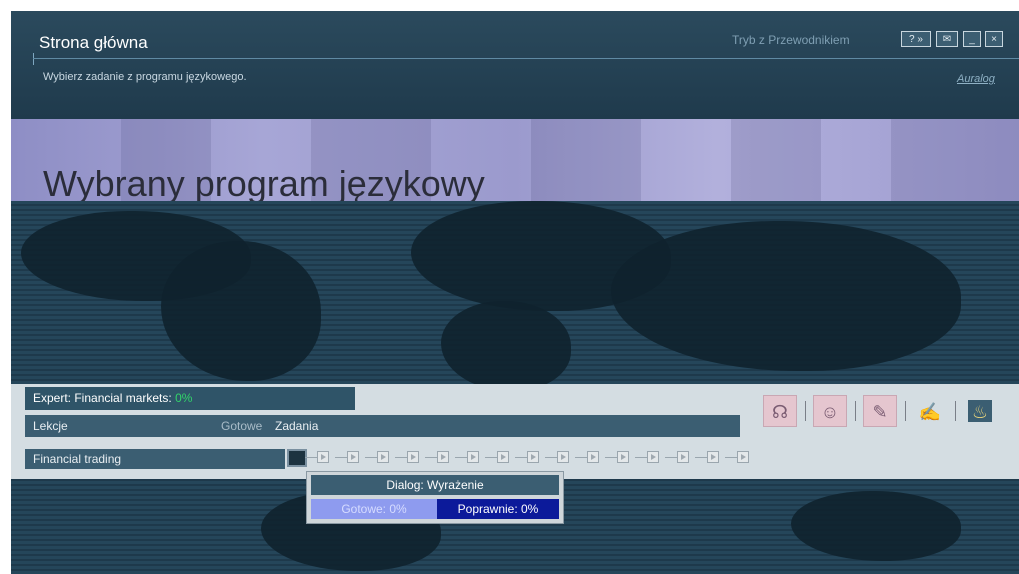 This screenshot has height=574, width=1019. What do you see at coordinates (972, 39) in the screenshot?
I see `minimize-button: _` at bounding box center [972, 39].